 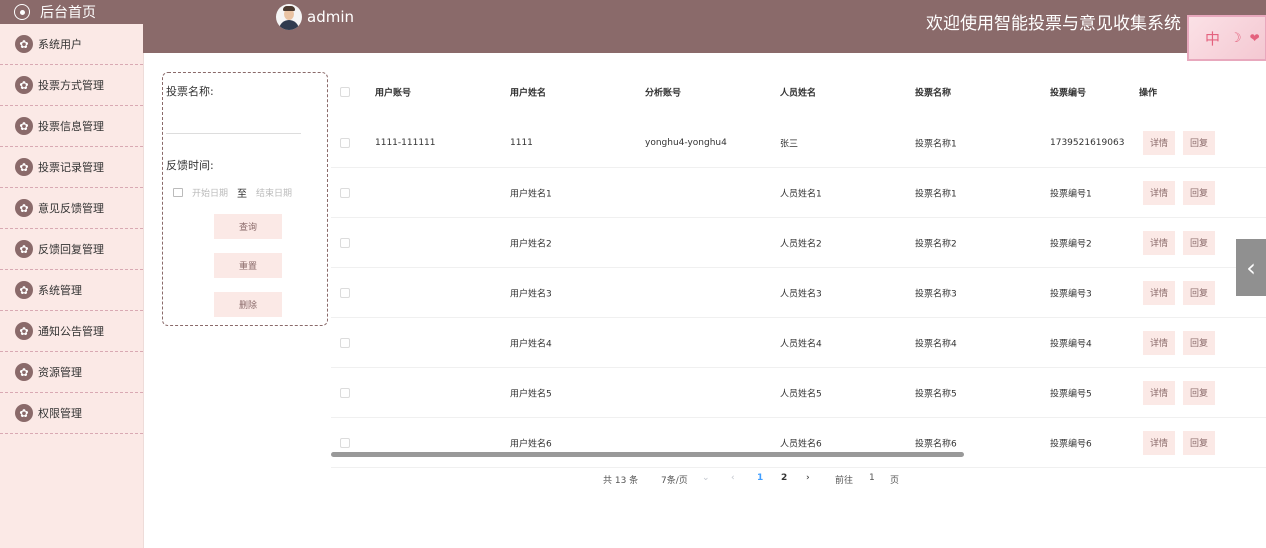 What do you see at coordinates (798, 293) in the screenshot?
I see `table-row: 用户姓名3 人员姓名3 投票名称3 投票编号3 详情 回复` at bounding box center [798, 293].